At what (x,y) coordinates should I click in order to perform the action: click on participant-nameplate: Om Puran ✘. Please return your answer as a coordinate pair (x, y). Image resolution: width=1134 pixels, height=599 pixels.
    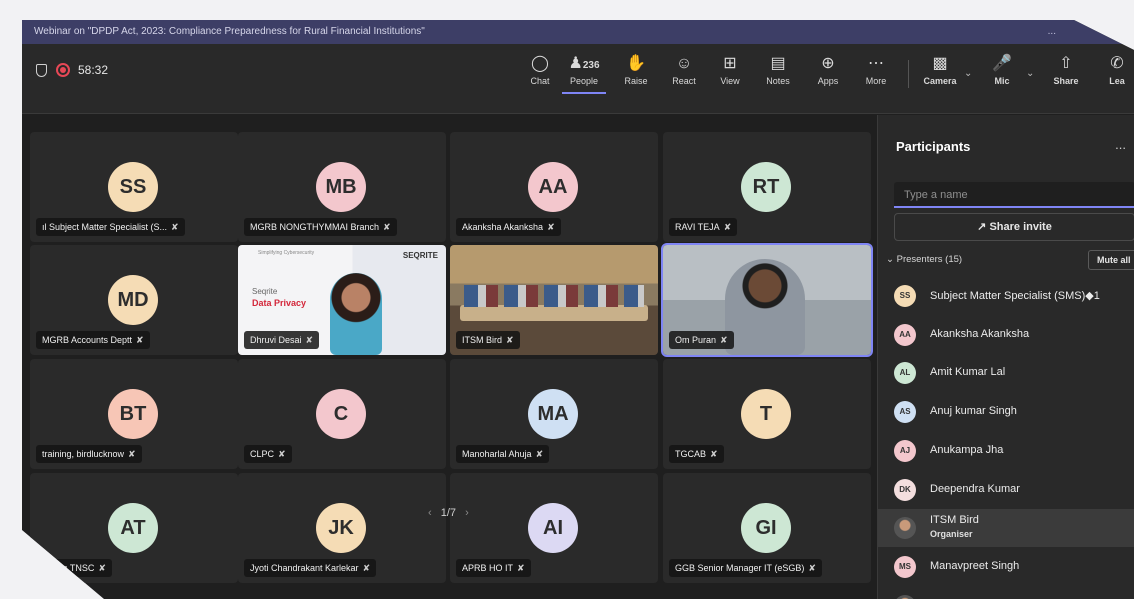
    Looking at the image, I should click on (701, 340).